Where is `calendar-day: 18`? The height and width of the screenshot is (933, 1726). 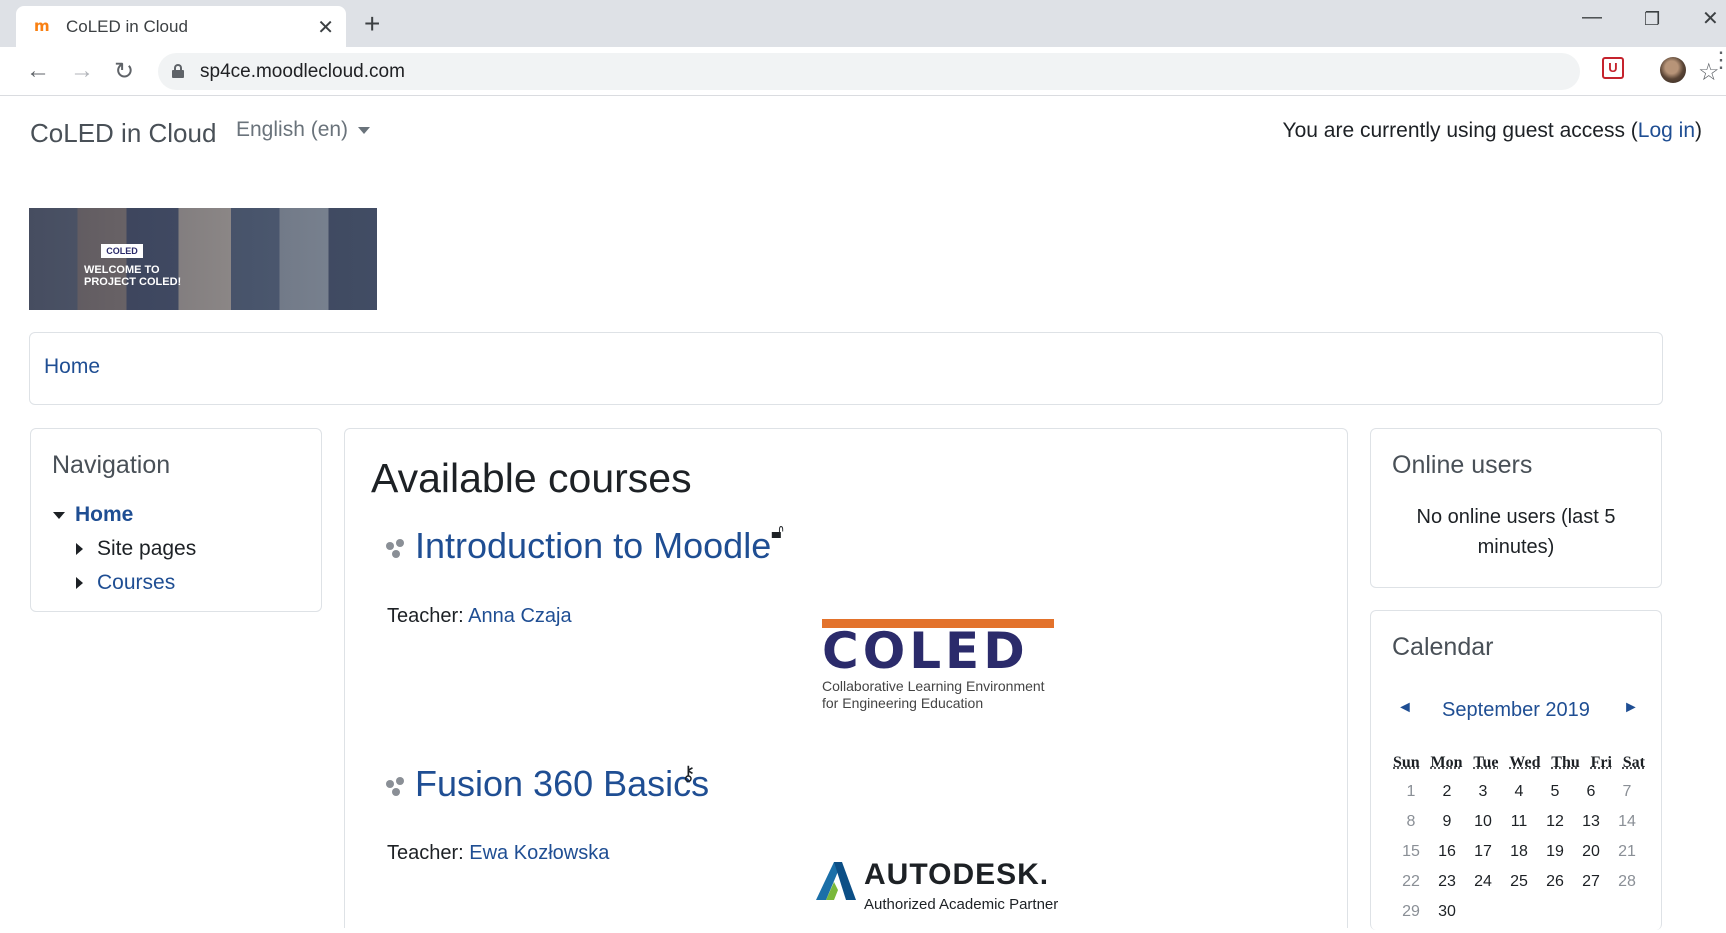 calendar-day: 18 is located at coordinates (1519, 858).